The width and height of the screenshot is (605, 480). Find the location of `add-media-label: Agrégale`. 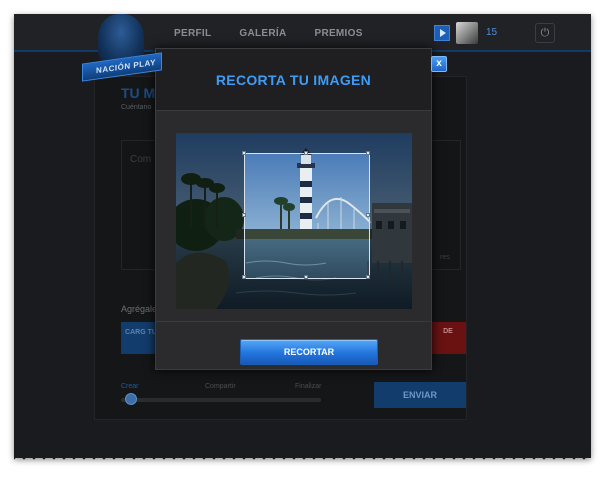

add-media-label: Agrégale is located at coordinates (139, 309).